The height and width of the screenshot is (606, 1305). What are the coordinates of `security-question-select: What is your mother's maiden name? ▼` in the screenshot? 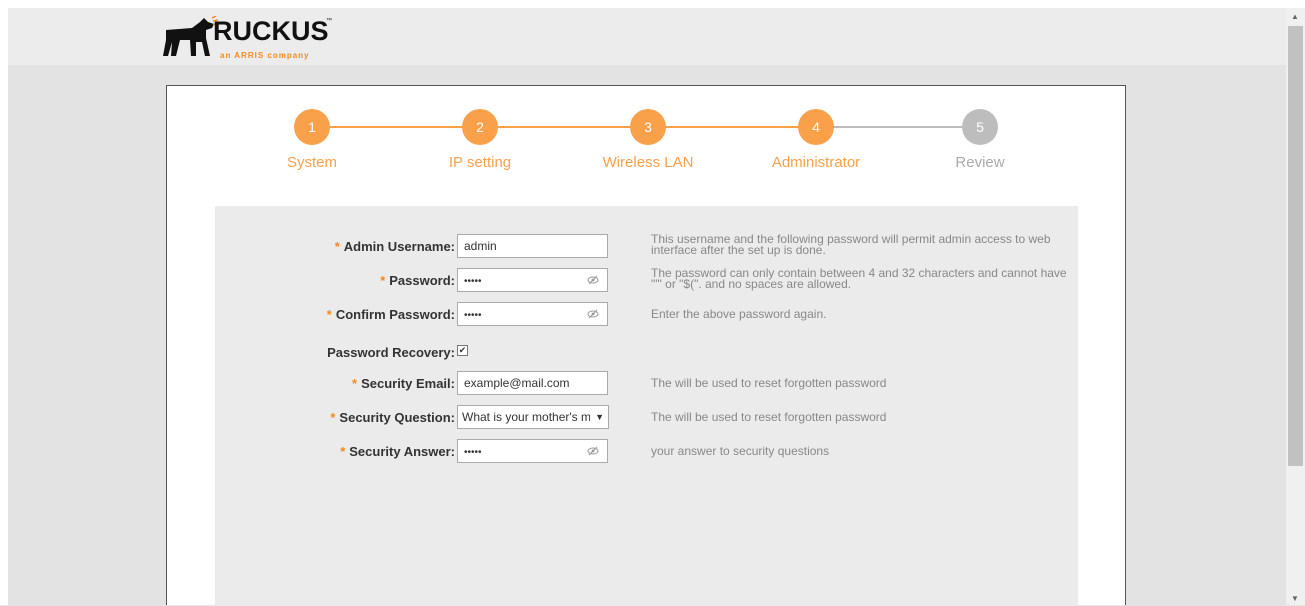 It's located at (533, 417).